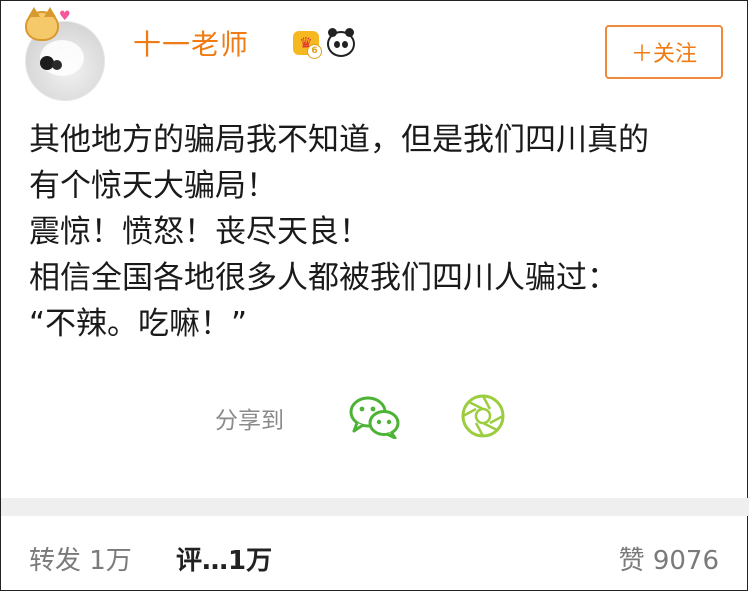 The image size is (750, 593). What do you see at coordinates (341, 42) in the screenshot?
I see `panda-icon` at bounding box center [341, 42].